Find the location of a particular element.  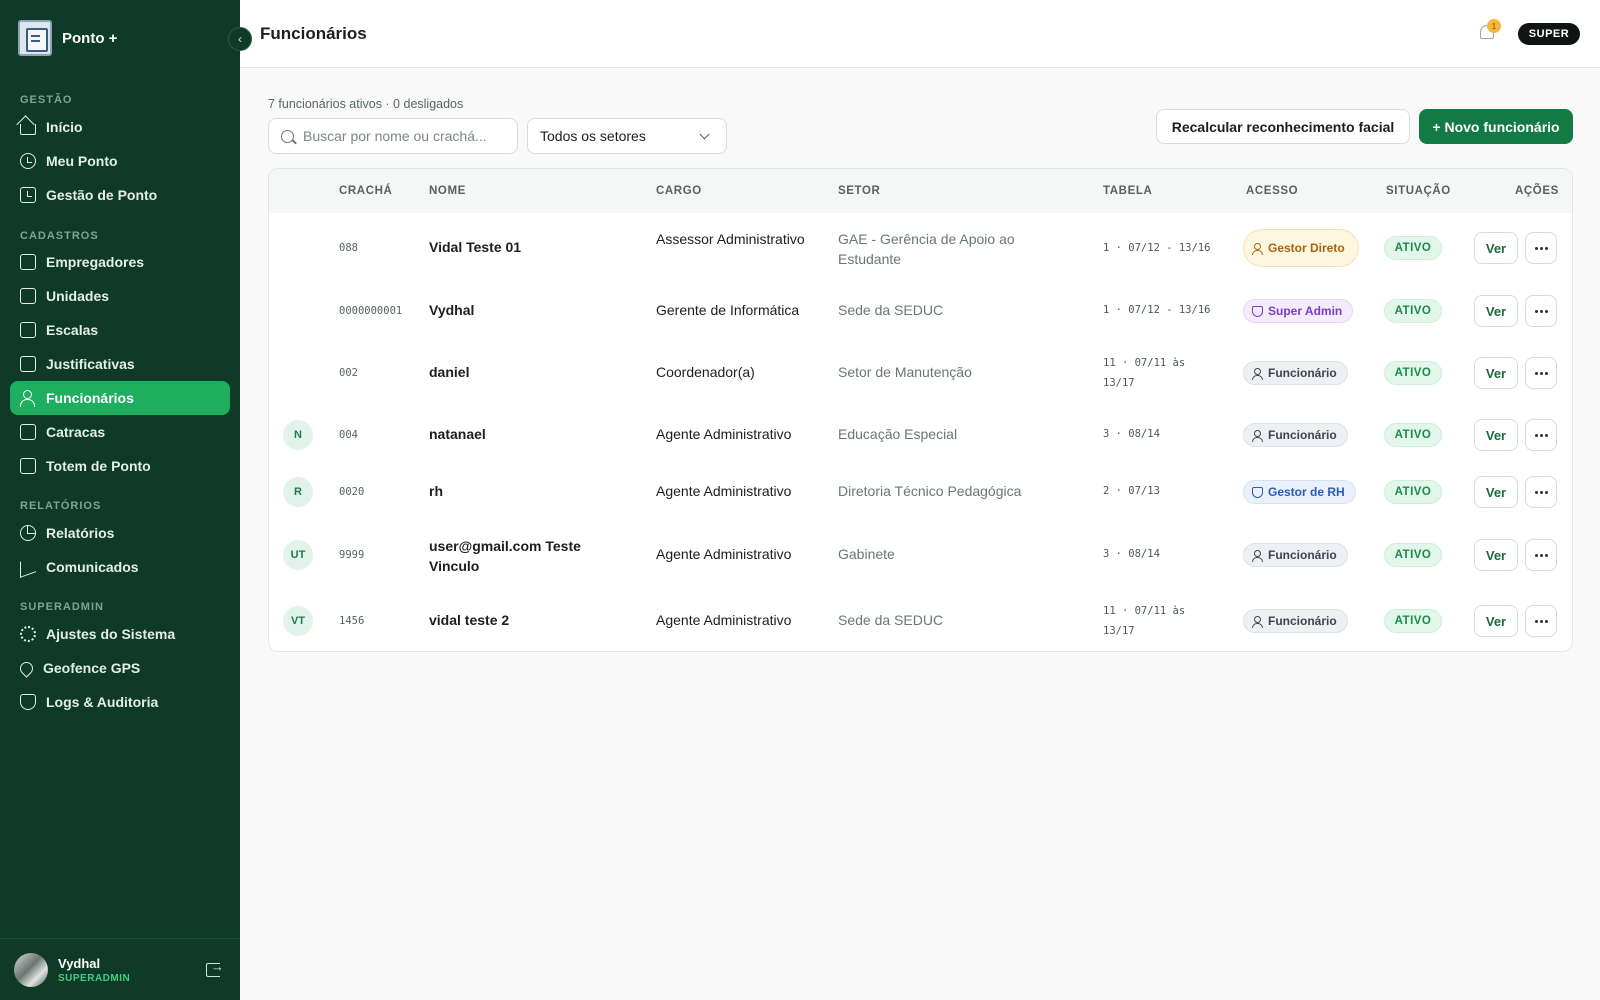

column-header-acesso: ACESSO is located at coordinates (1272, 191).